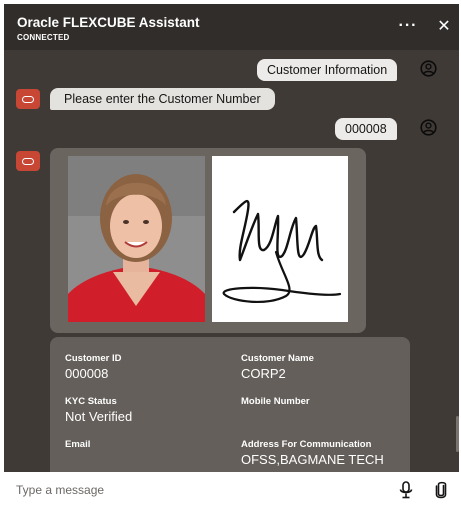  I want to click on mobile-number-label: Mobile Number, so click(275, 401).